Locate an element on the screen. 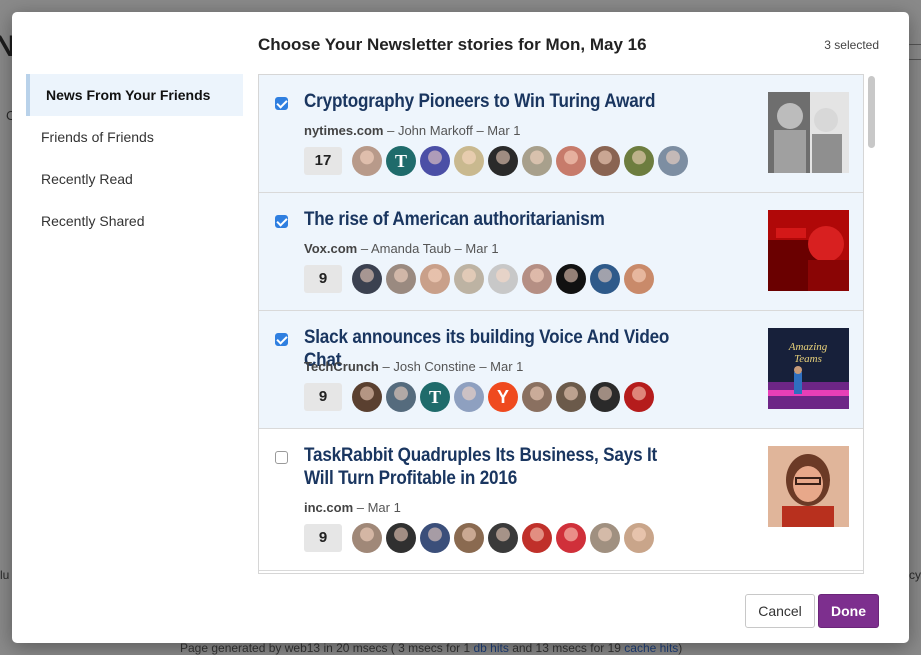 This screenshot has height=655, width=921. footer-text: ) is located at coordinates (680, 648).